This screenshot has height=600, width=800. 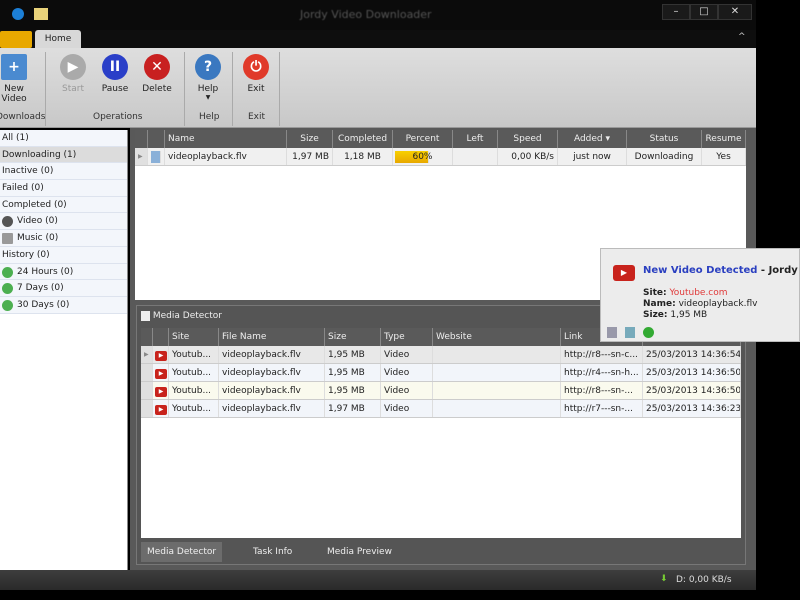 What do you see at coordinates (310, 156) in the screenshot?
I see `cell-size: 1,97 MB` at bounding box center [310, 156].